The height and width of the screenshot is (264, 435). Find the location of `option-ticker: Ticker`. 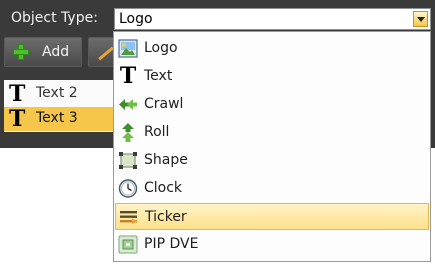

option-ticker: Ticker is located at coordinates (272, 216).